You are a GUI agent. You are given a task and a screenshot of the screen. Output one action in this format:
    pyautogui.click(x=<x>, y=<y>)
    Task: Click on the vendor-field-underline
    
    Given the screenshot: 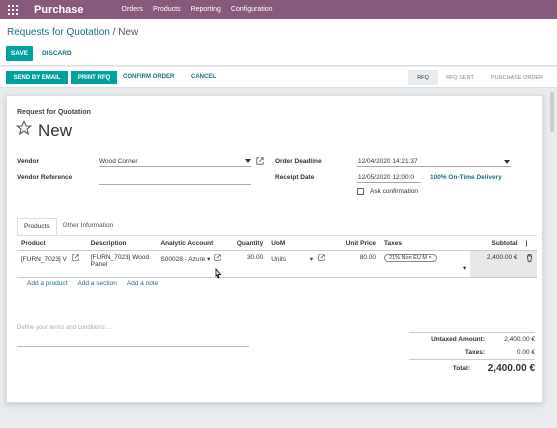 What is the action you would take?
    pyautogui.click(x=175, y=166)
    